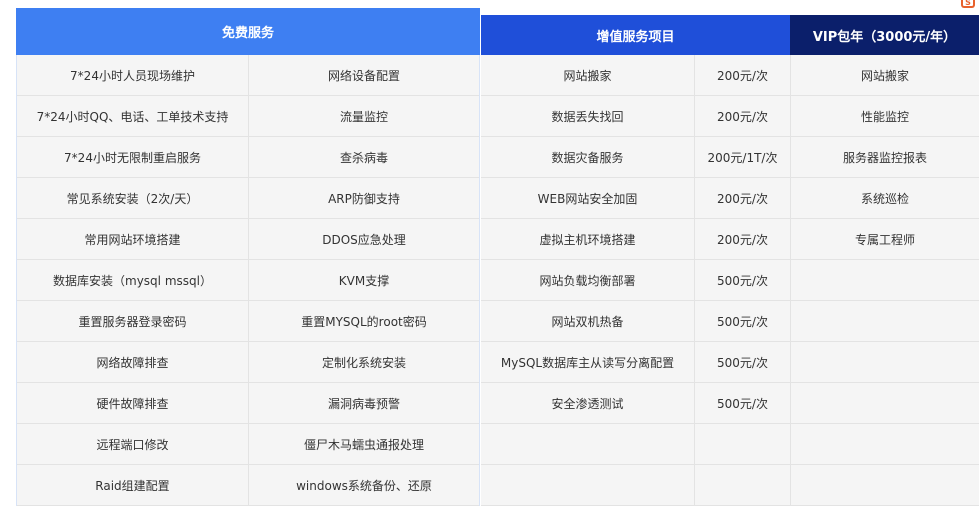 Image resolution: width=979 pixels, height=507 pixels. I want to click on table-row: 系统巡检, so click(885, 198).